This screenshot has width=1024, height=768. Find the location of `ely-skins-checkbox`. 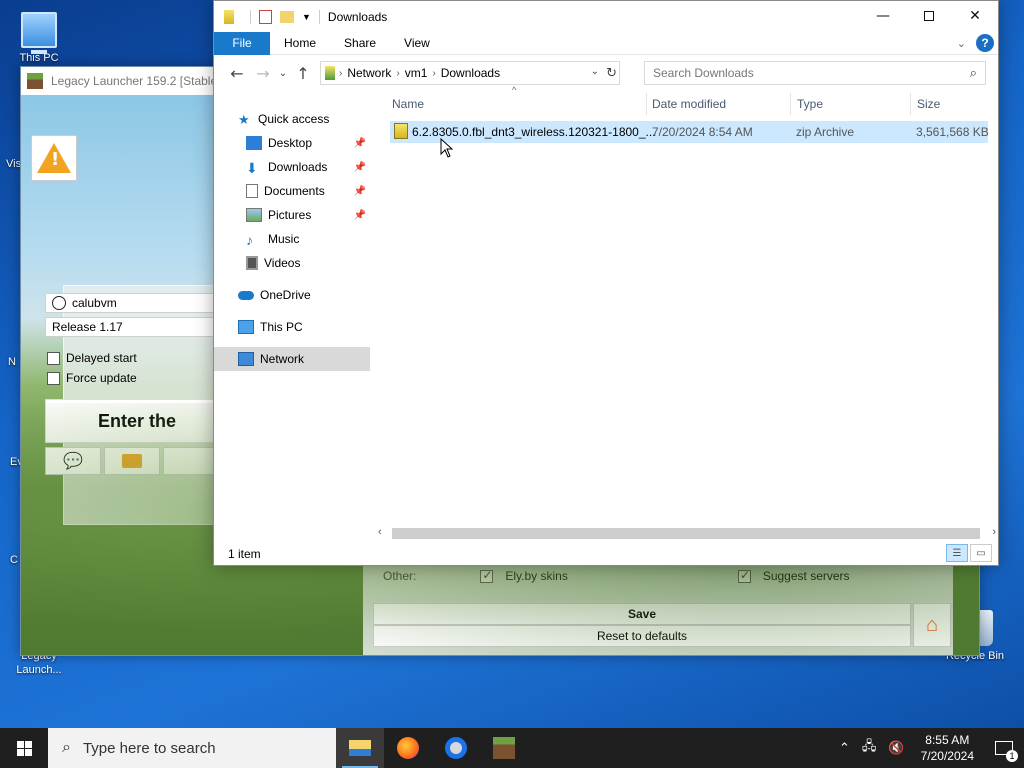

ely-skins-checkbox is located at coordinates (487, 575).